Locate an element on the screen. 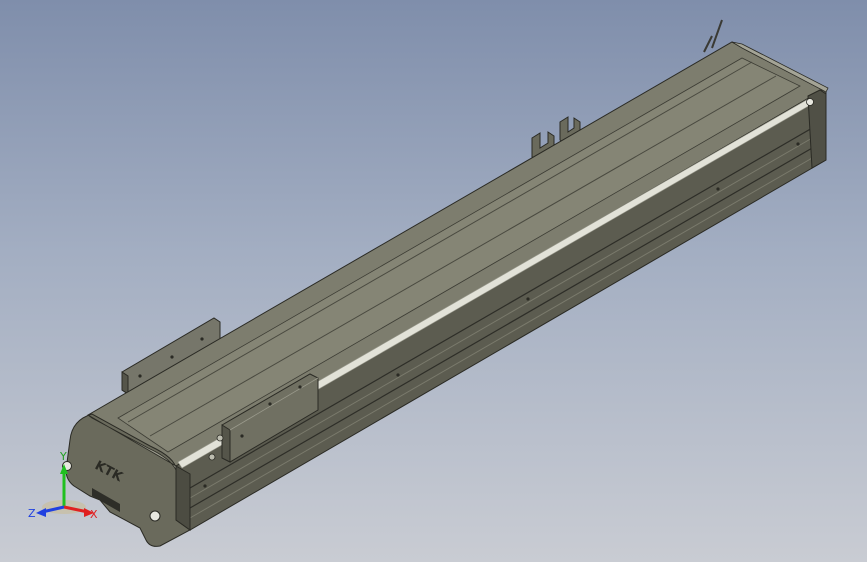 This screenshot has height=562, width=867. z-axis-label: Z is located at coordinates (32, 513).